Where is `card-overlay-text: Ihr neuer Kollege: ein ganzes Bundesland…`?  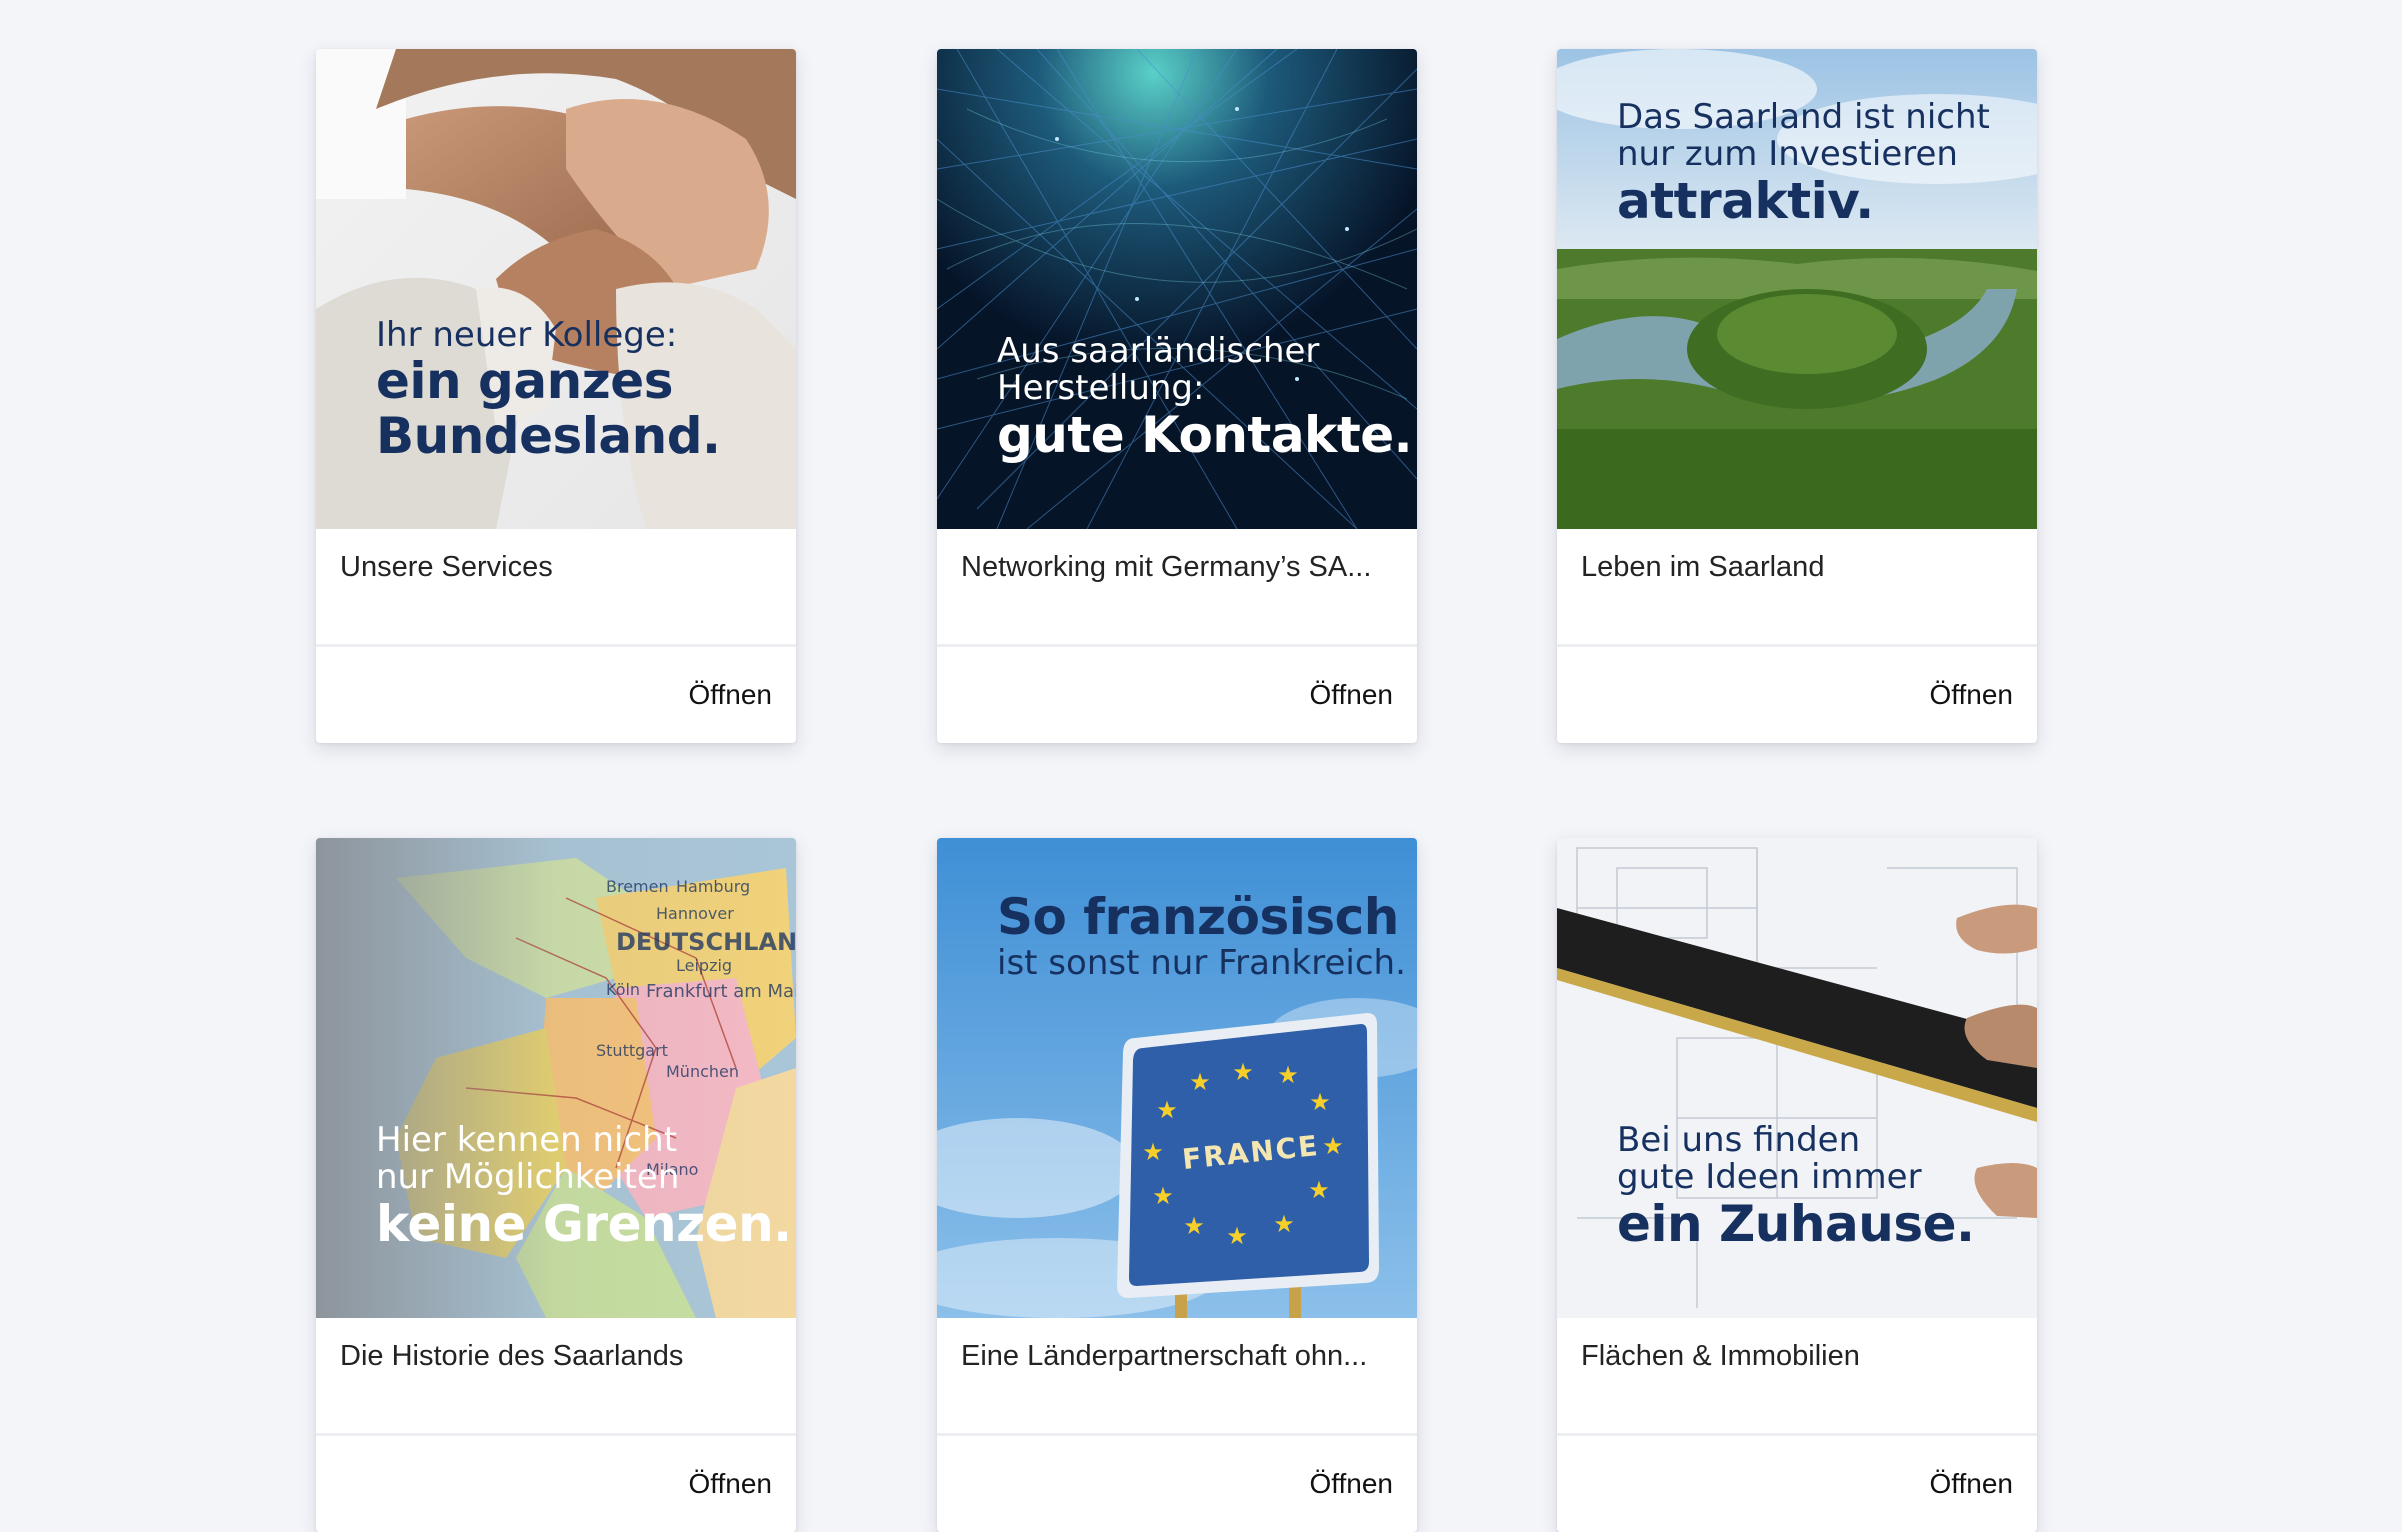 card-overlay-text: Ihr neuer Kollege: ein ganzes Bundesland… is located at coordinates (548, 390).